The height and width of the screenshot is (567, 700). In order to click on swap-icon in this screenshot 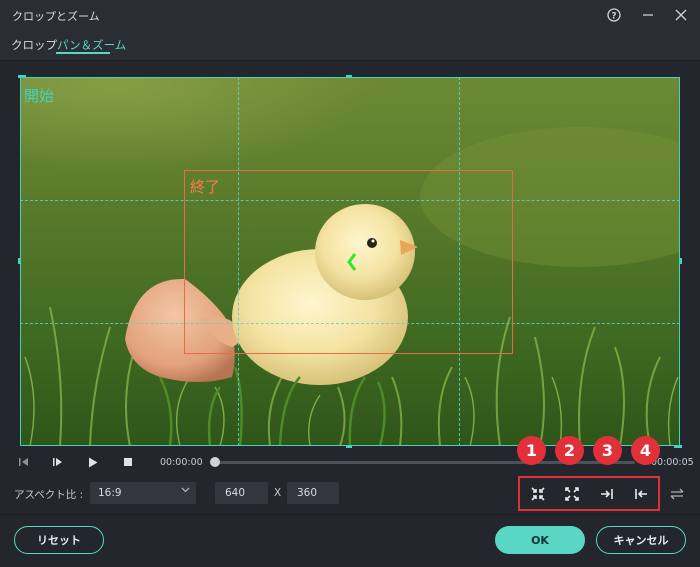, I will do `click(677, 494)`.